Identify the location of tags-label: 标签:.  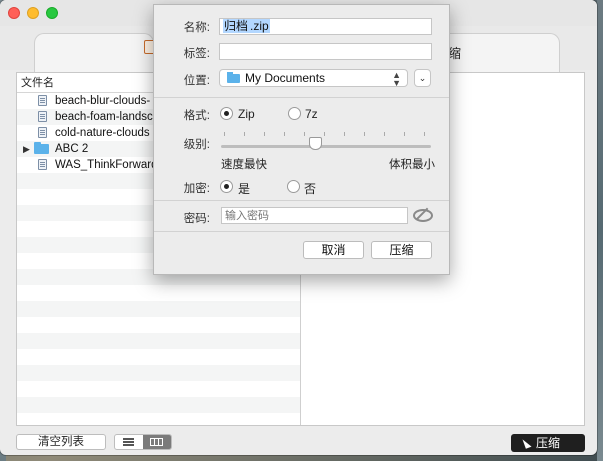
(196, 54).